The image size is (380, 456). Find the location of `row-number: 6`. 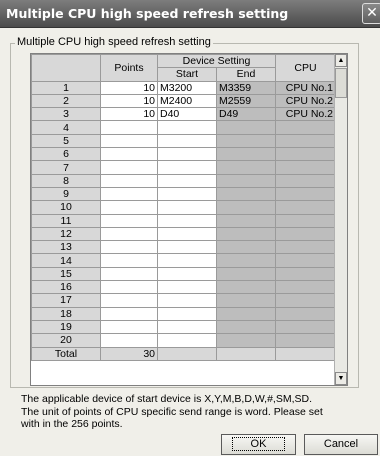

row-number: 6 is located at coordinates (66, 154).